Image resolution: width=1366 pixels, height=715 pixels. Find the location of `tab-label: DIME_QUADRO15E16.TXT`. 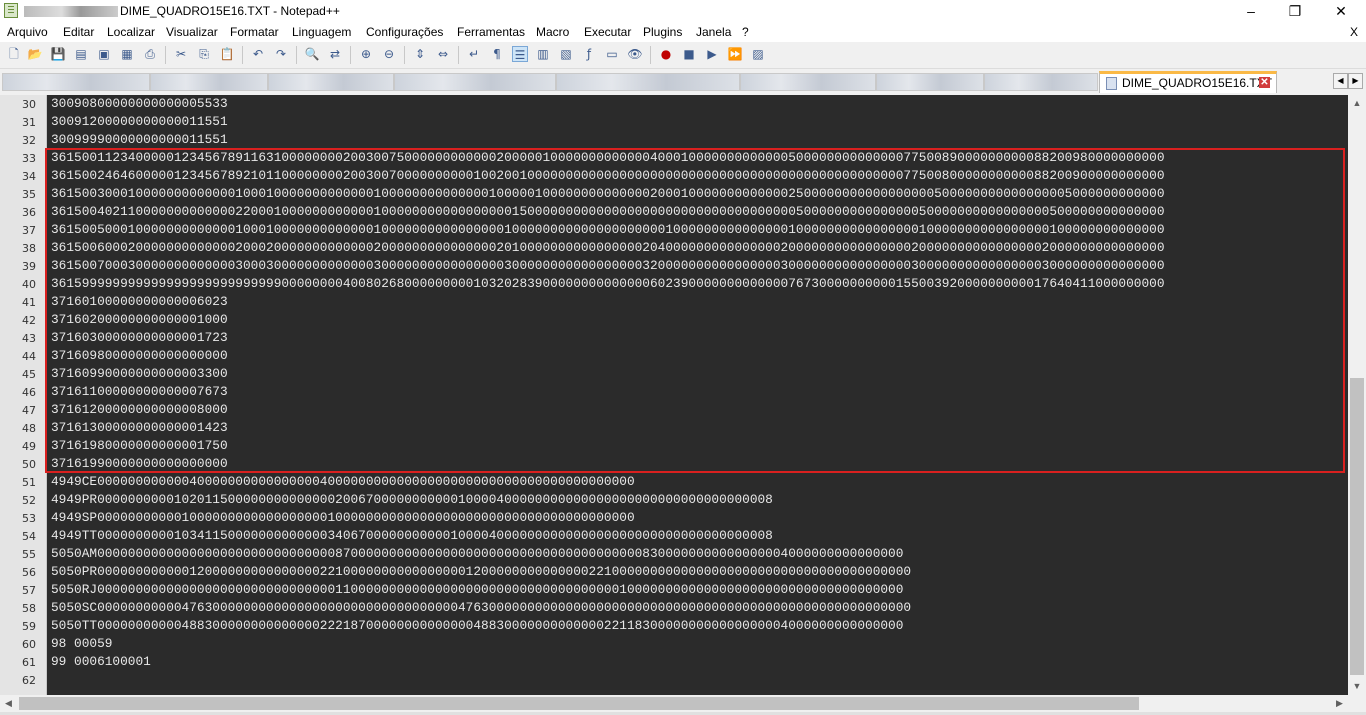

tab-label: DIME_QUADRO15E16.TXT is located at coordinates (1197, 83).